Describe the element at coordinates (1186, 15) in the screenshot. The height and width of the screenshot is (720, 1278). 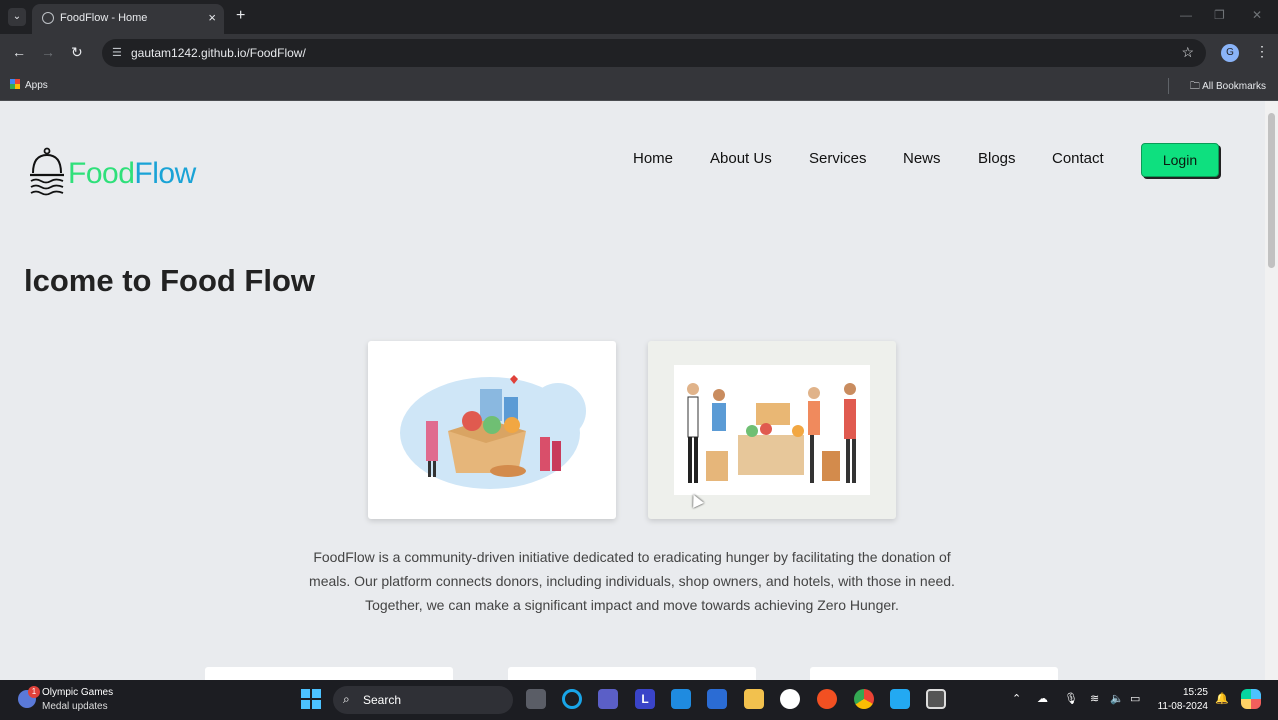
I see `minimize-icon: —` at that location.